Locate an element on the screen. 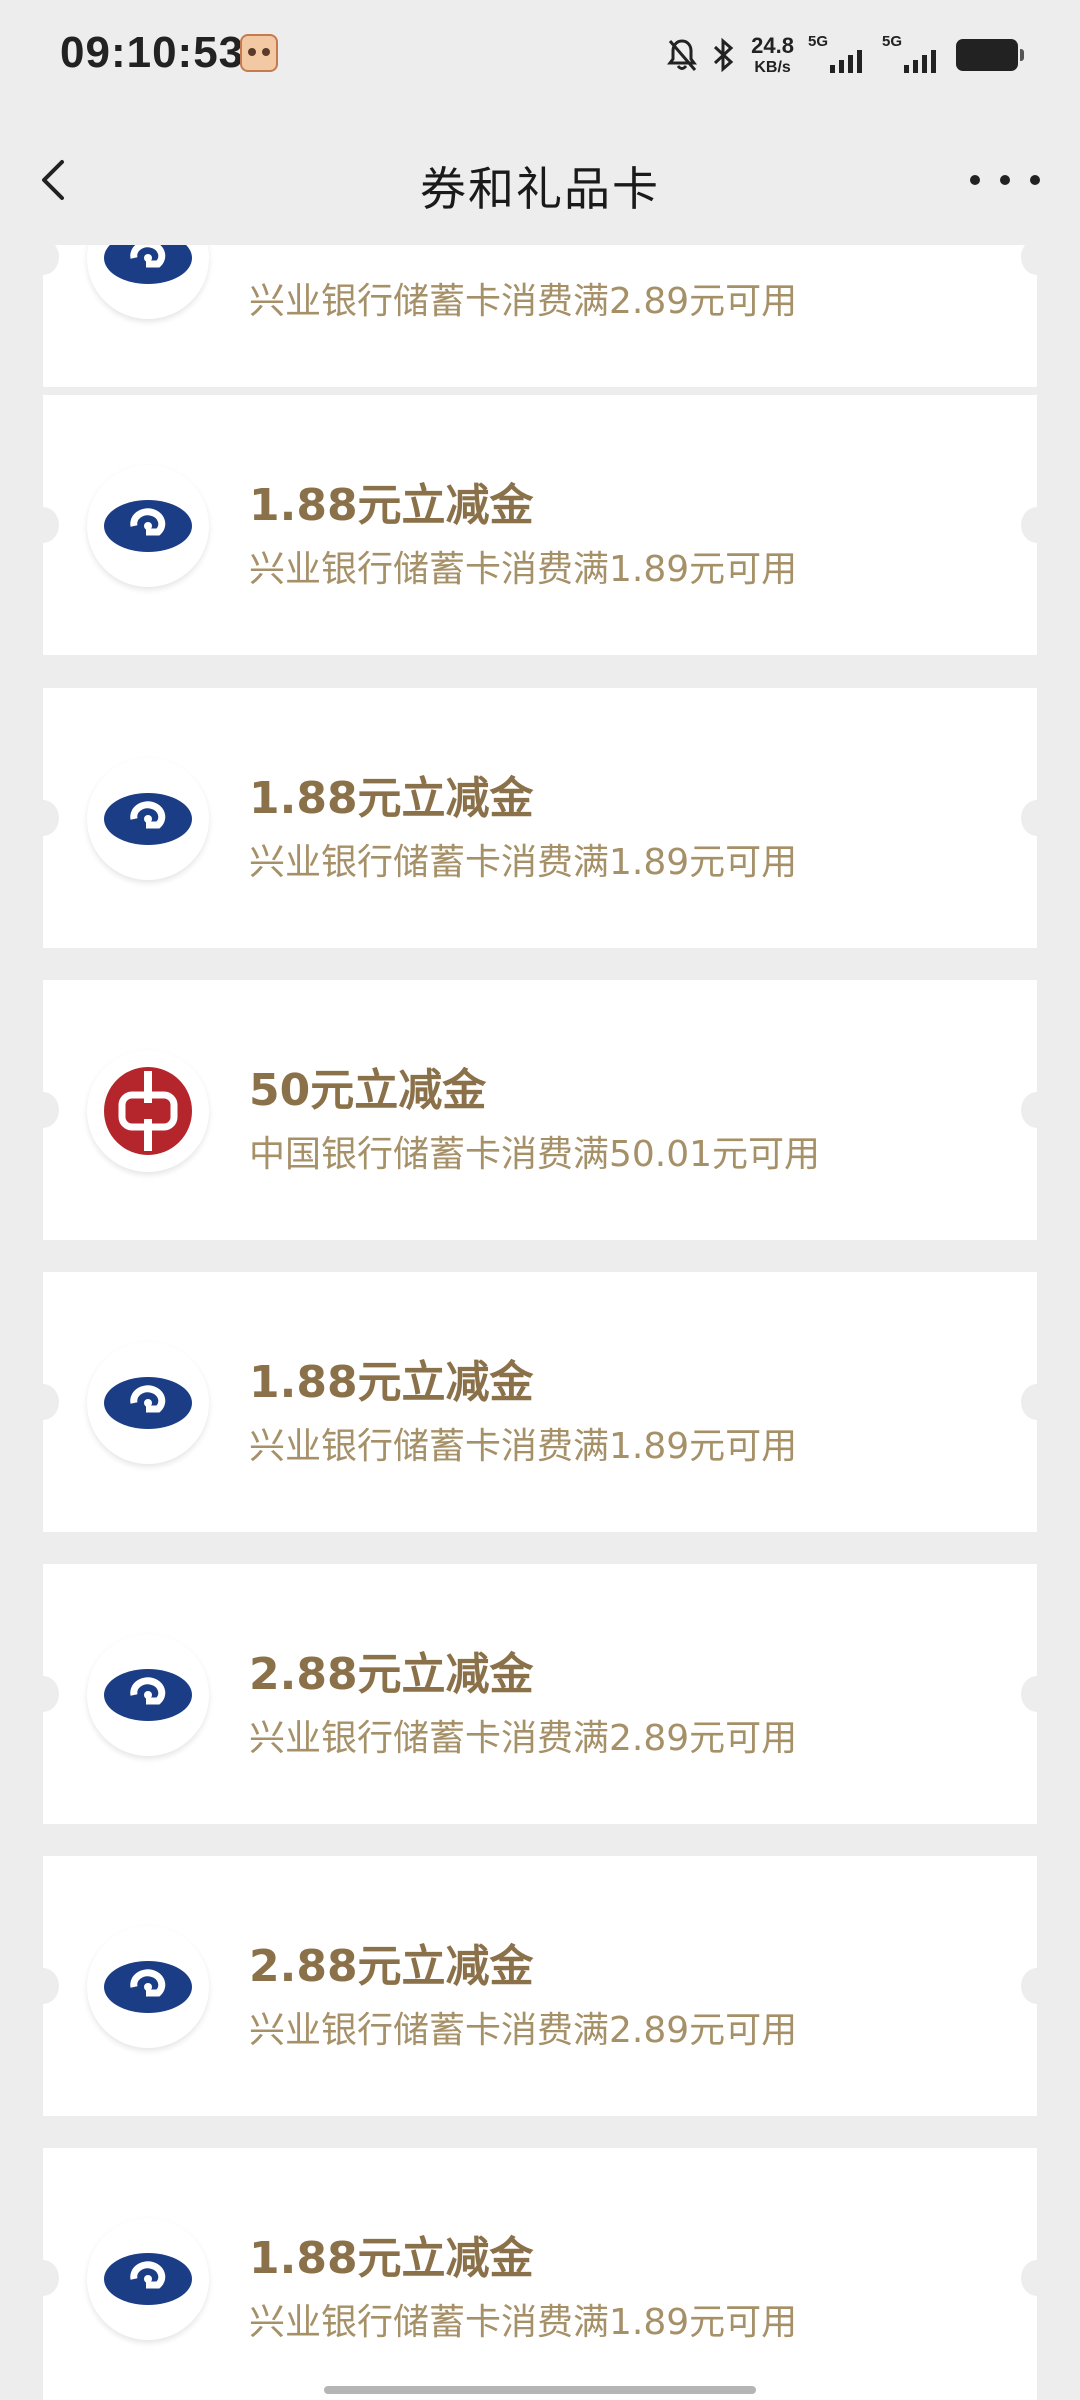  signal-sim1-icon: 5G is located at coordinates (838, 55).